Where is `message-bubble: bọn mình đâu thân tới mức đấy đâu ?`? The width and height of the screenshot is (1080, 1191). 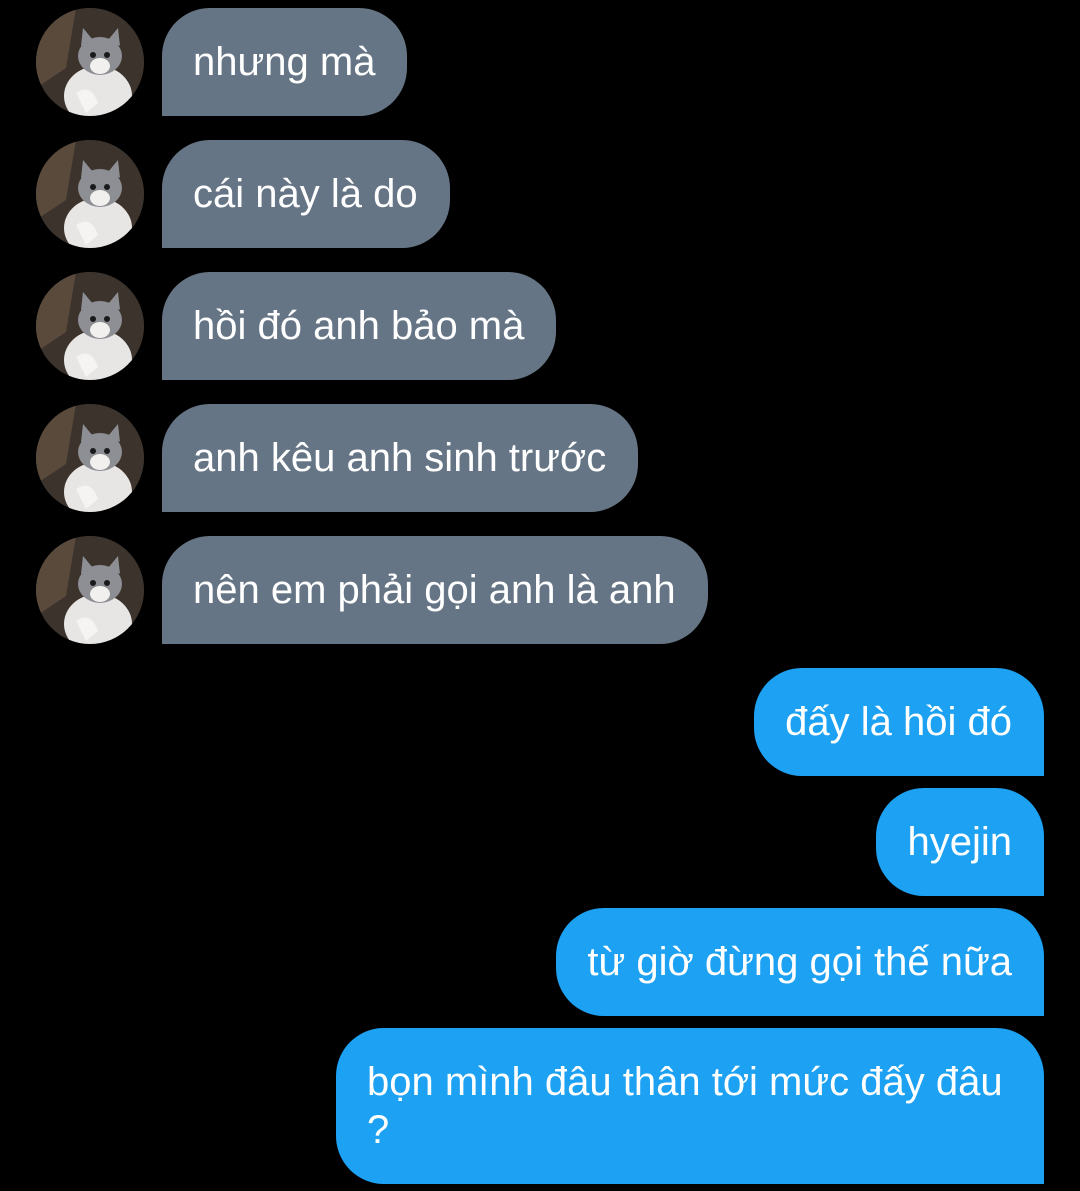
message-bubble: bọn mình đâu thân tới mức đấy đâu ? is located at coordinates (690, 1106).